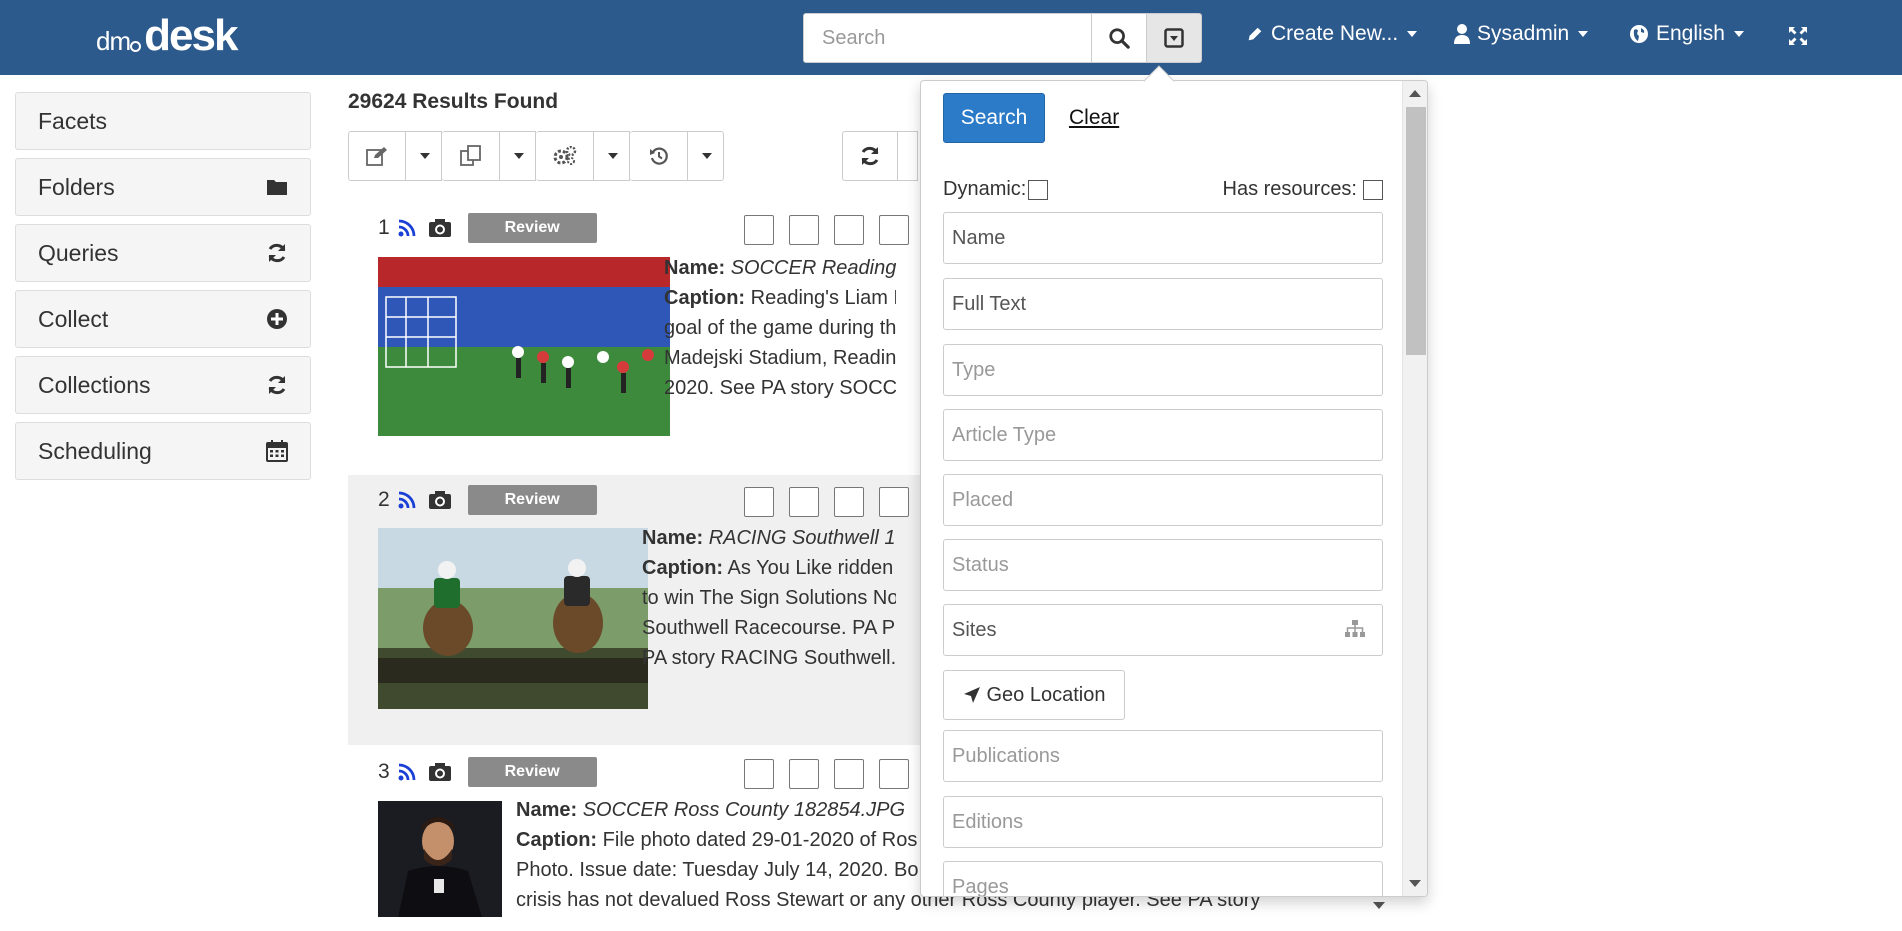 Image resolution: width=1902 pixels, height=931 pixels. I want to click on settings-dropdown, so click(612, 156).